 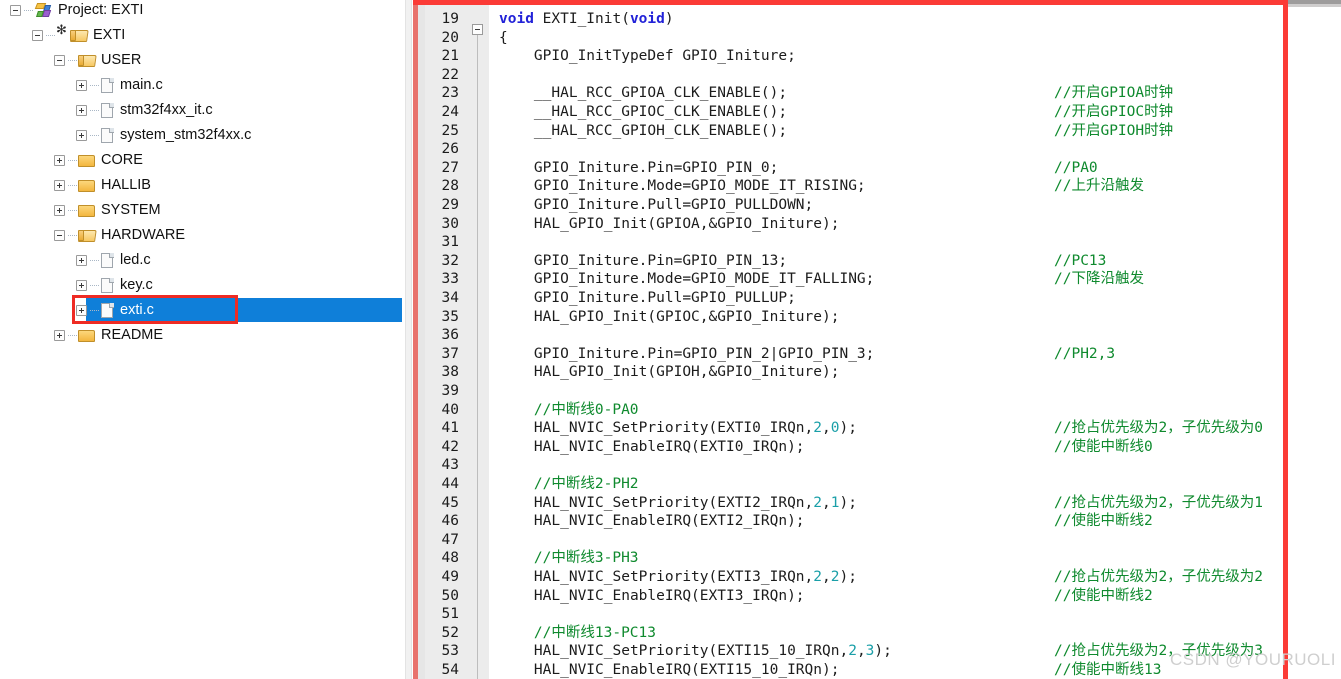 What do you see at coordinates (669, 372) in the screenshot?
I see `code-line: HAL_GPIO_Init(GPIOH,&GPIO_Initure);` at bounding box center [669, 372].